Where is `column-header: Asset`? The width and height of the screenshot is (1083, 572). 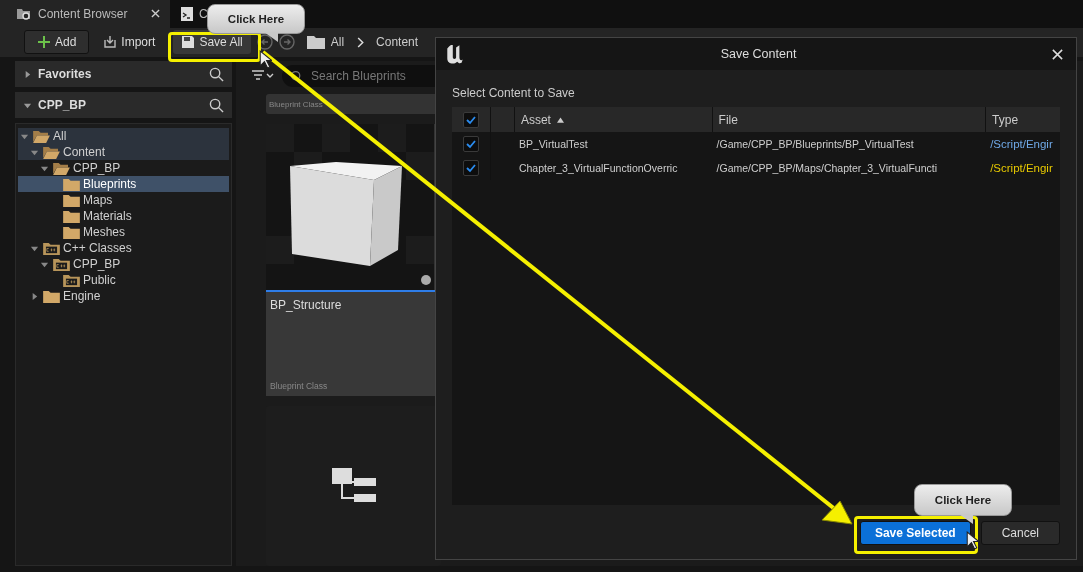 column-header: Asset is located at coordinates (612, 119).